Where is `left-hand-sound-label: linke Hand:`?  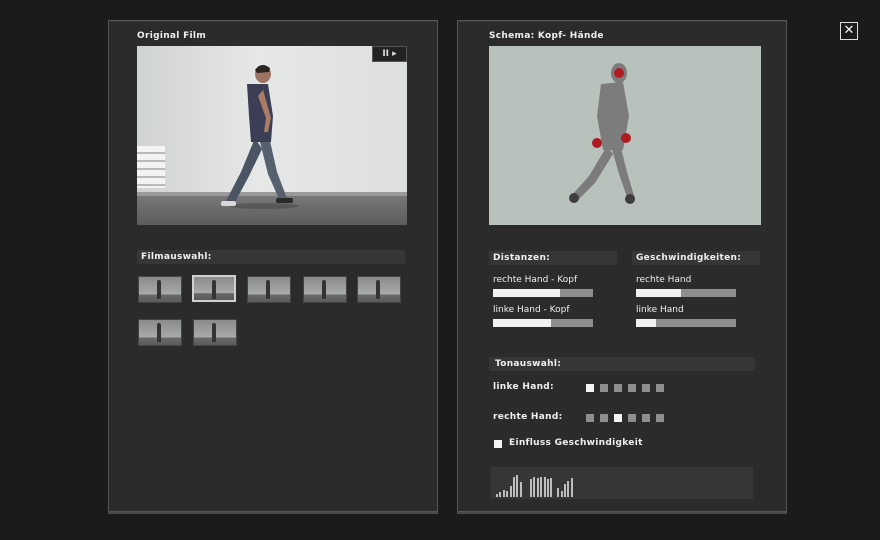
left-hand-sound-label: linke Hand: is located at coordinates (523, 387).